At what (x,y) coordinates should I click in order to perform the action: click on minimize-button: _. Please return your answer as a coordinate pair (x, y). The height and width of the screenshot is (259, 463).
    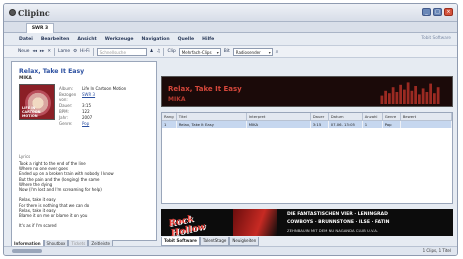
    Looking at the image, I should click on (426, 12).